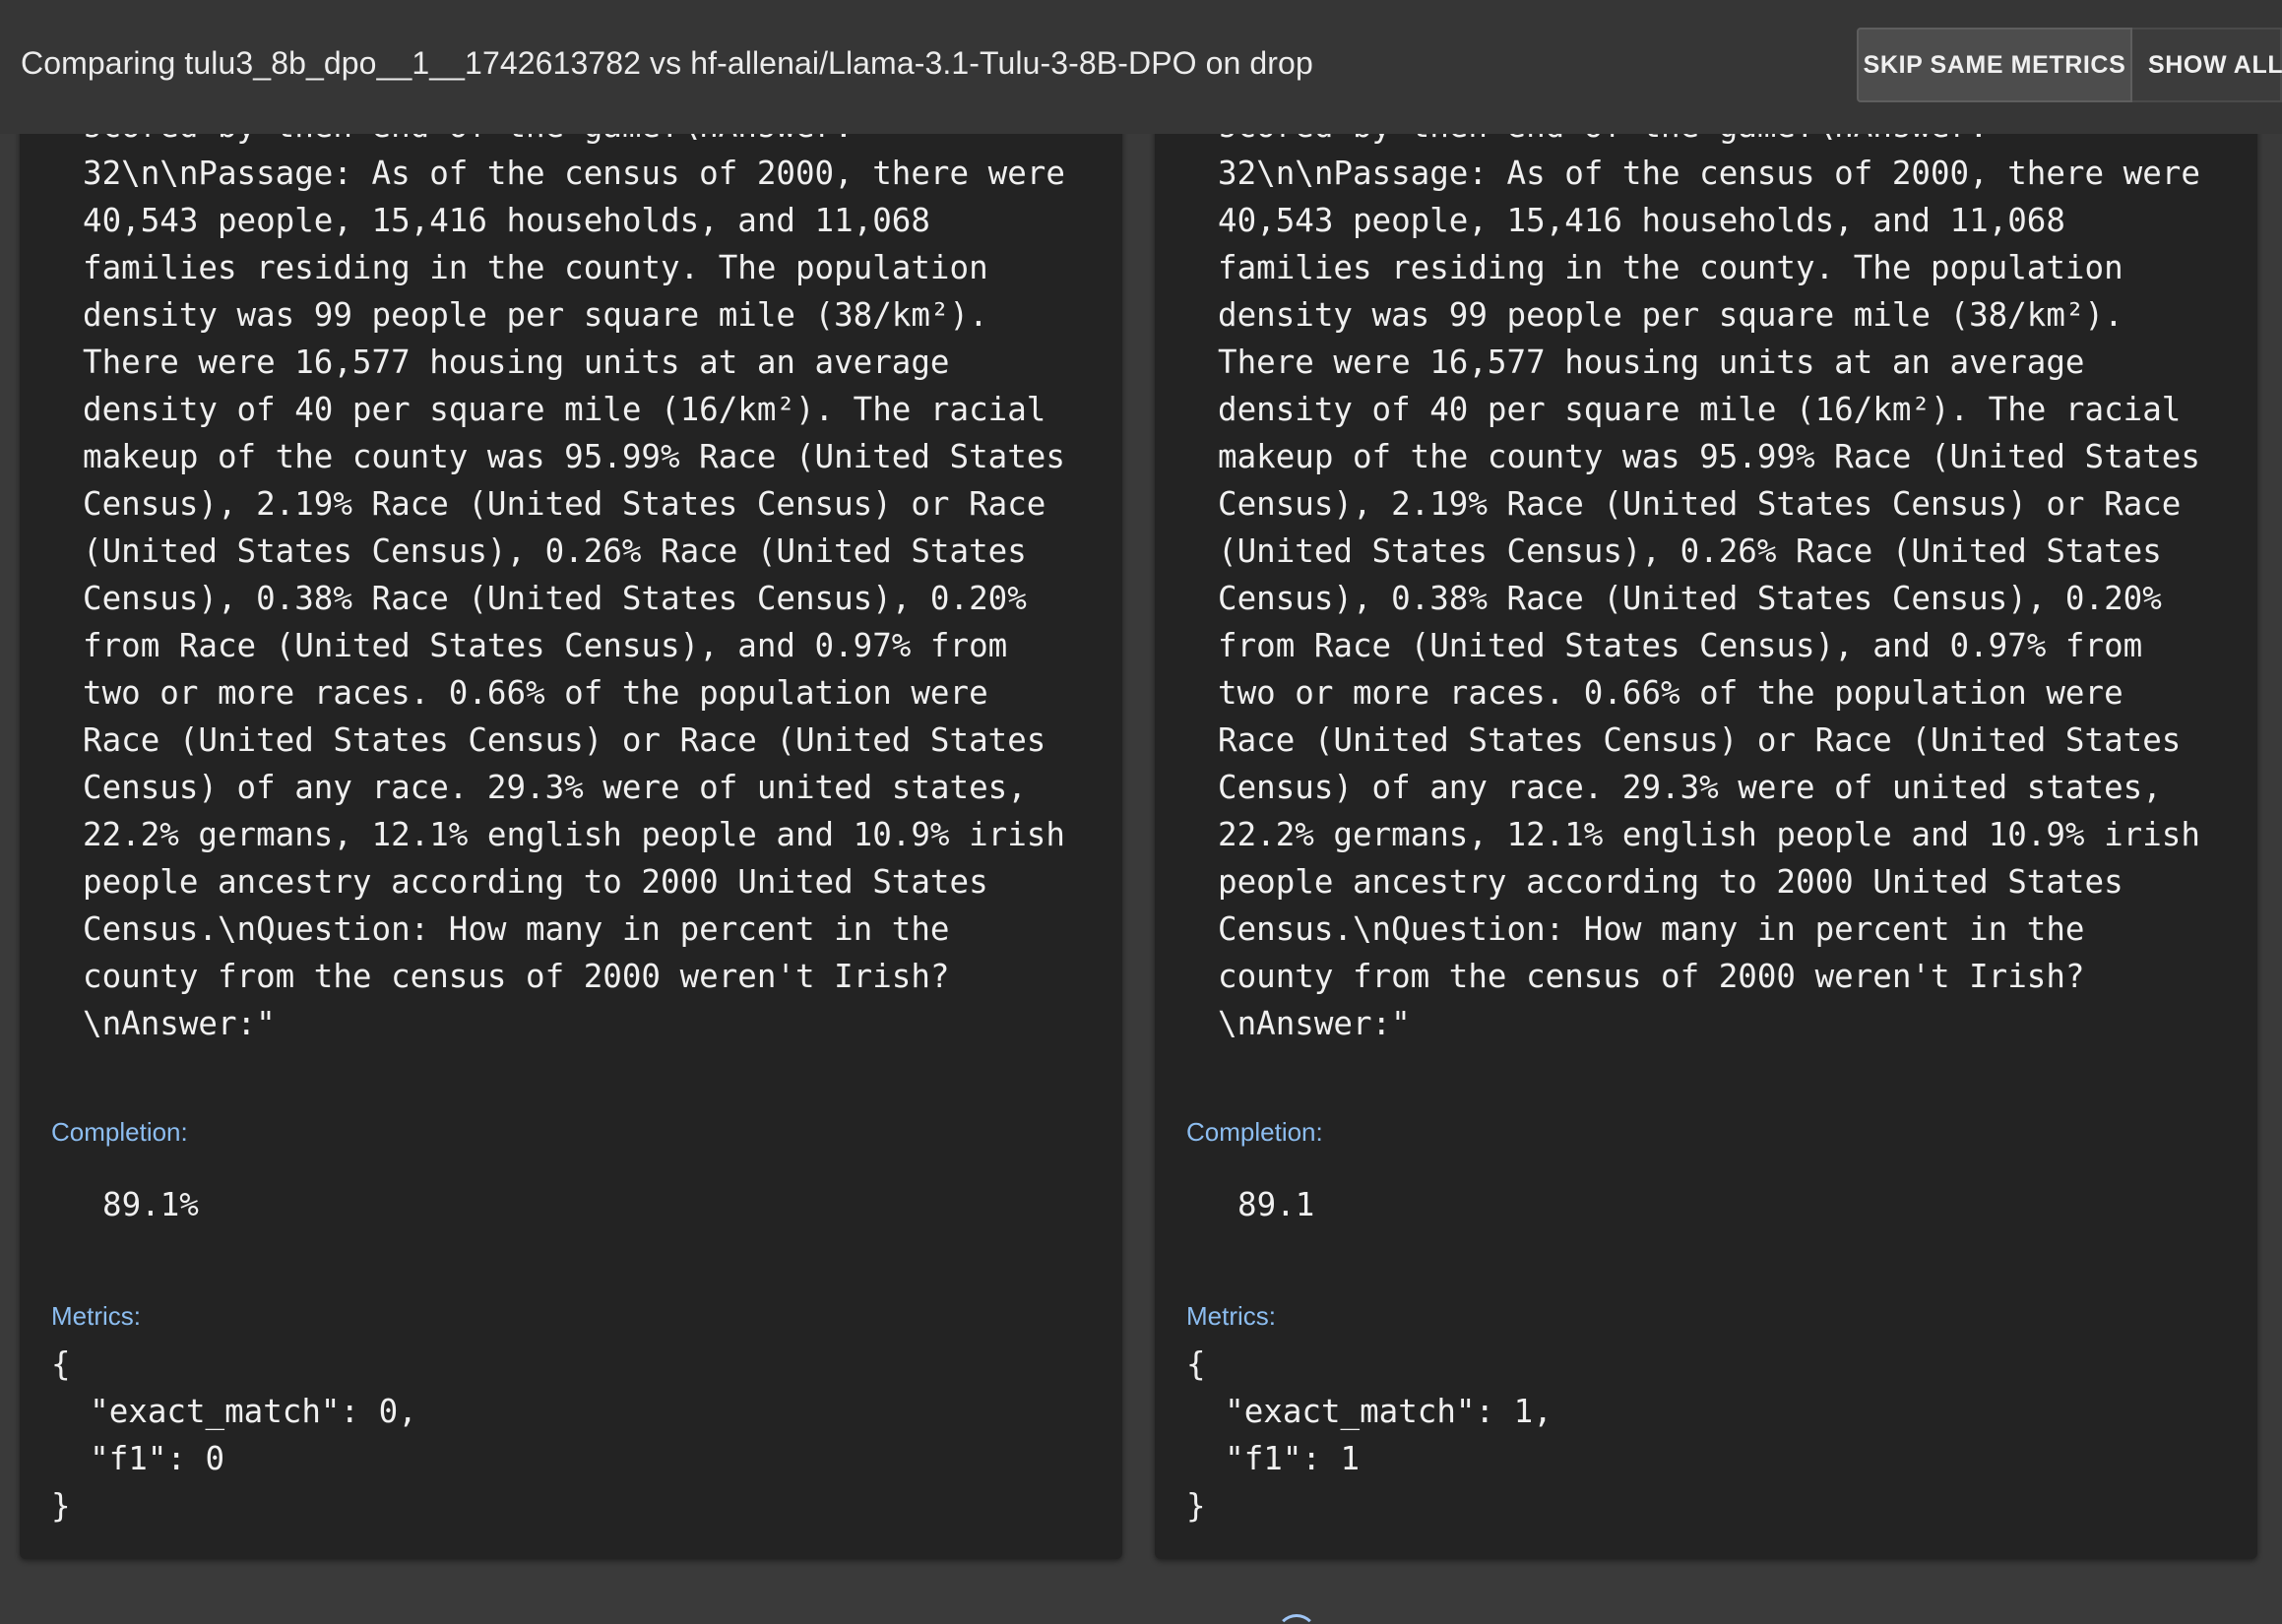  I want to click on metrics-json: { "exact_match": 0, "f1": 0 }, so click(234, 1435).